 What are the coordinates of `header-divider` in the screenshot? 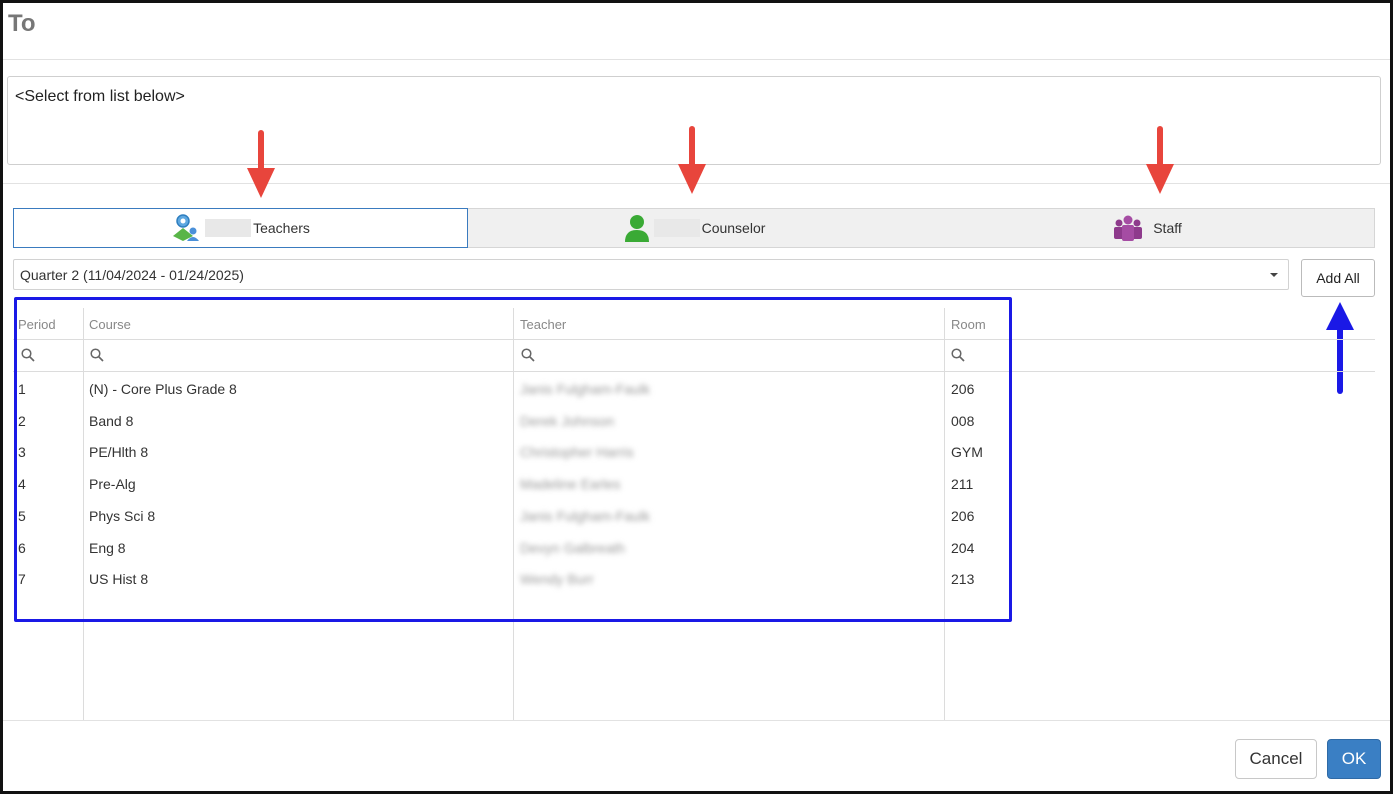 It's located at (694, 339).